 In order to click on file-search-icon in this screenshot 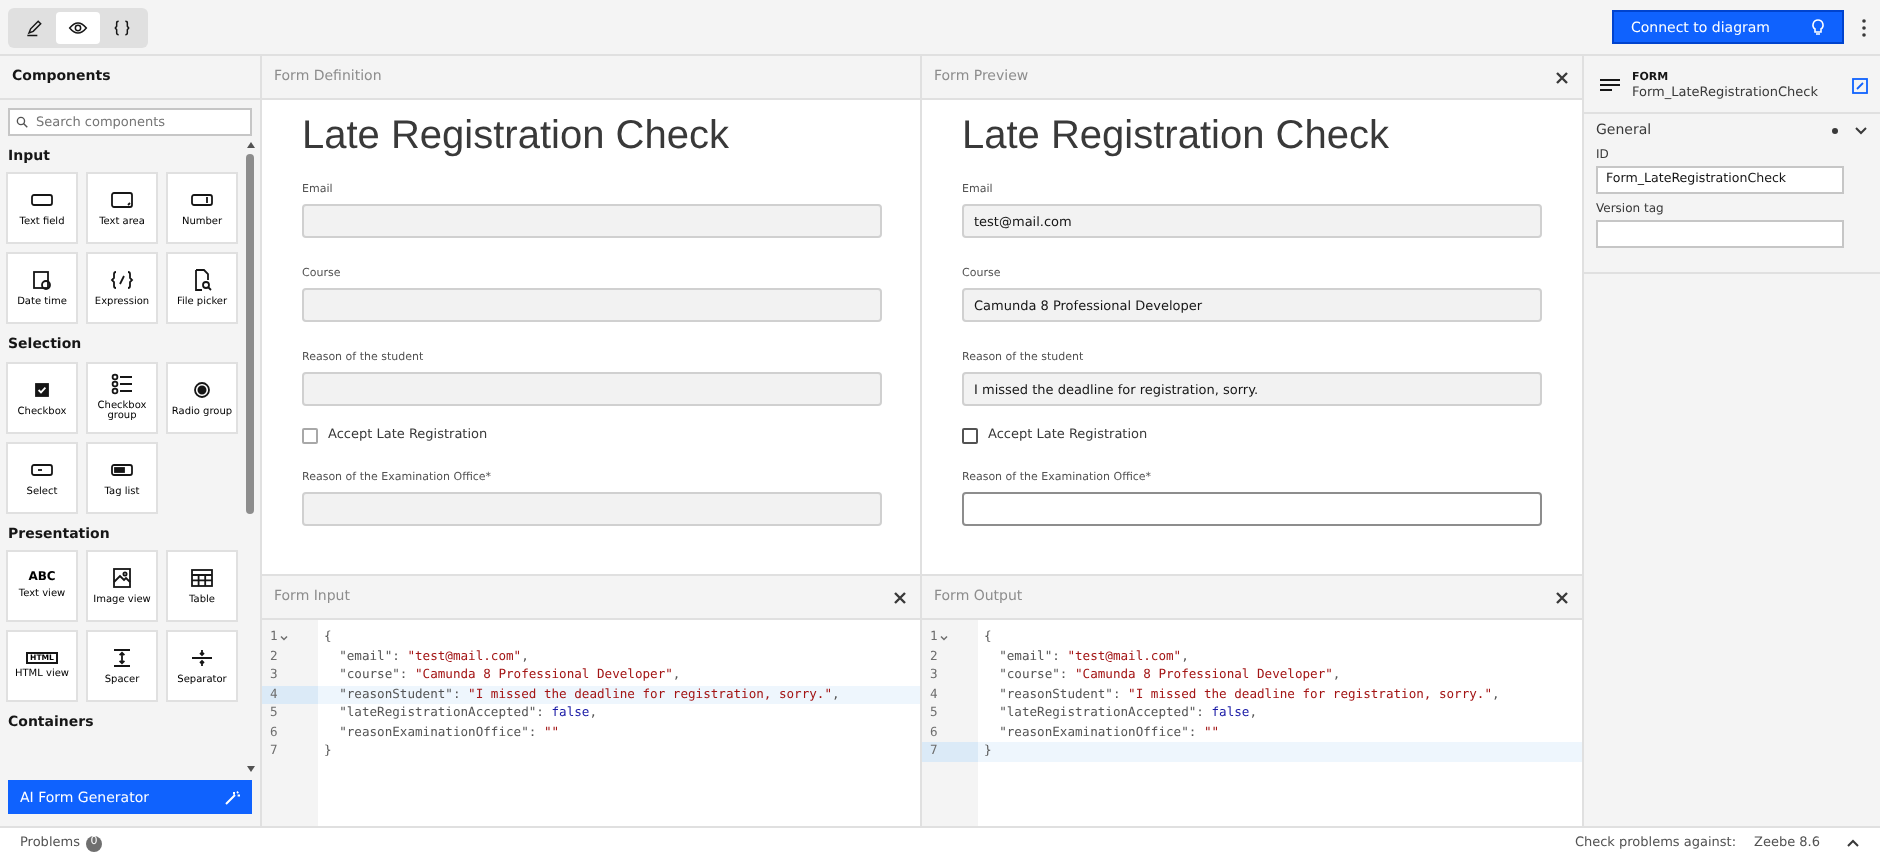, I will do `click(202, 280)`.